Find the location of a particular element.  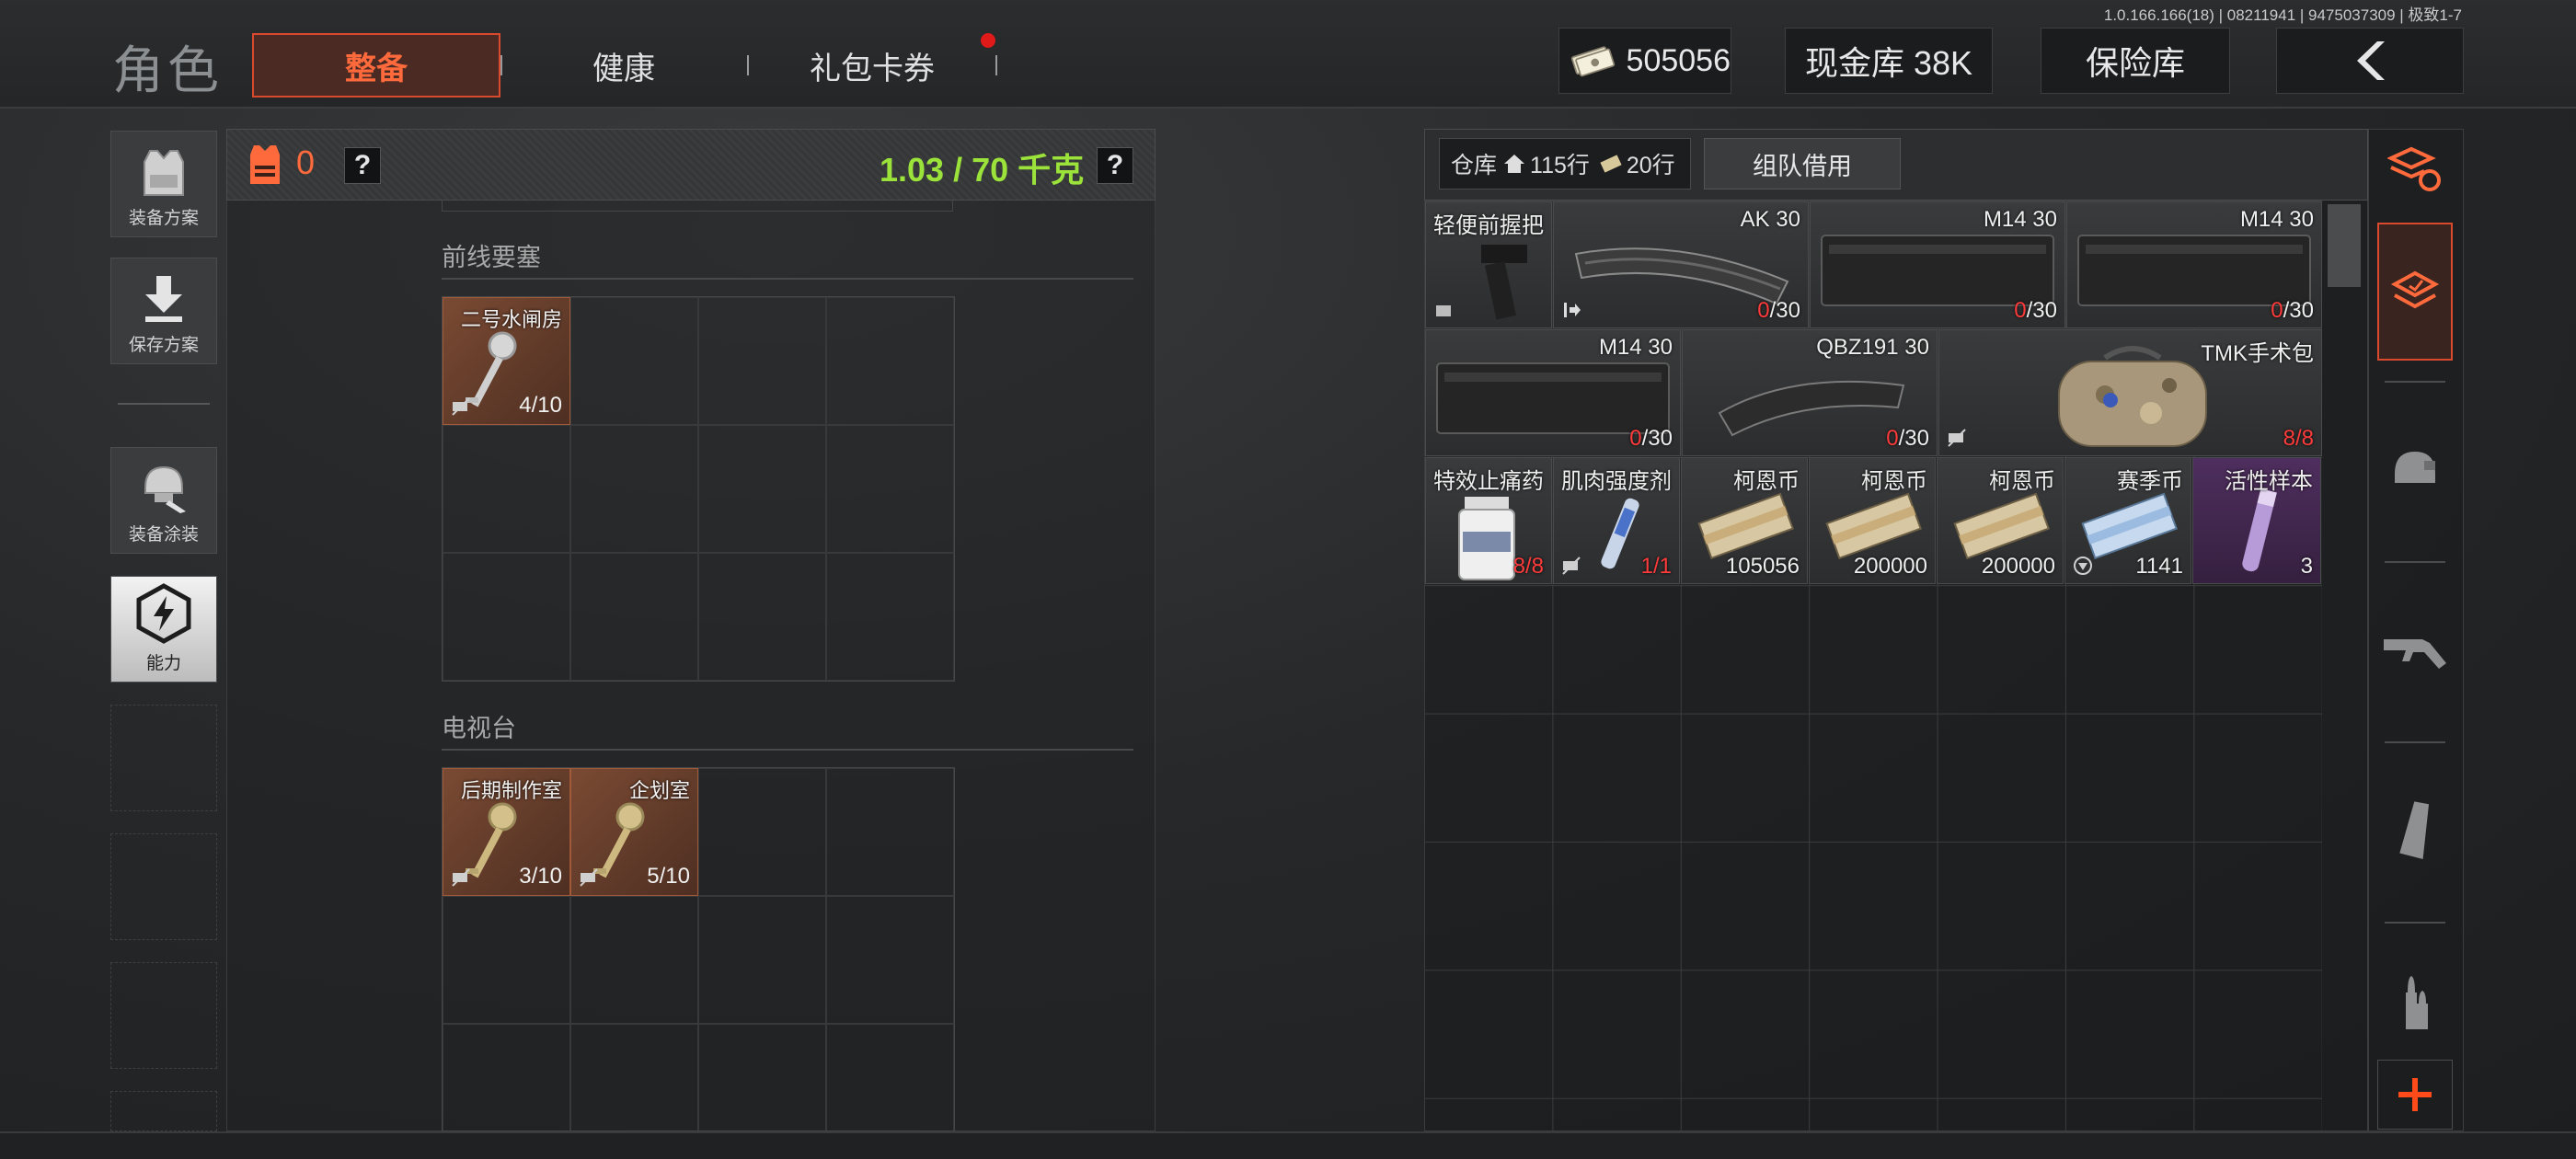

sidebar-divider is located at coordinates (164, 404).